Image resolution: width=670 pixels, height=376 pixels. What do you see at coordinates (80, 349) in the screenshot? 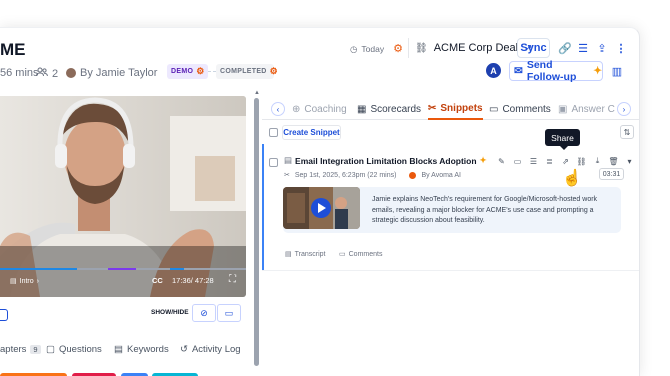
I see `tab-label: Questions` at bounding box center [80, 349].